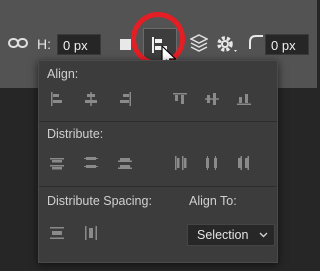  I want to click on align-label: Align:, so click(63, 74).